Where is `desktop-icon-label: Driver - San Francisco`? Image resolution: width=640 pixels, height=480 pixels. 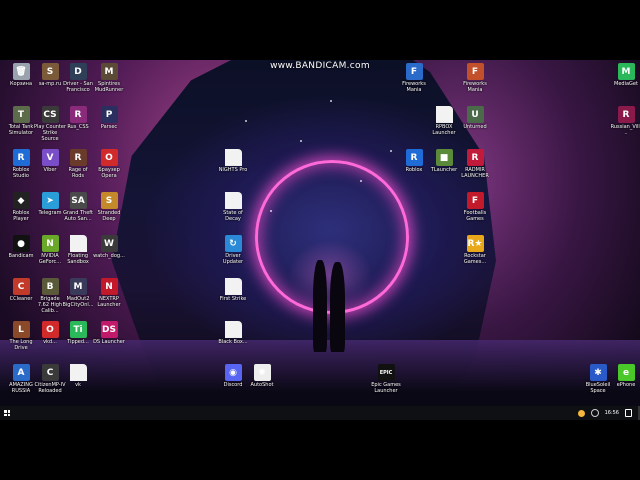 desktop-icon-label: Driver - San Francisco is located at coordinates (78, 87).